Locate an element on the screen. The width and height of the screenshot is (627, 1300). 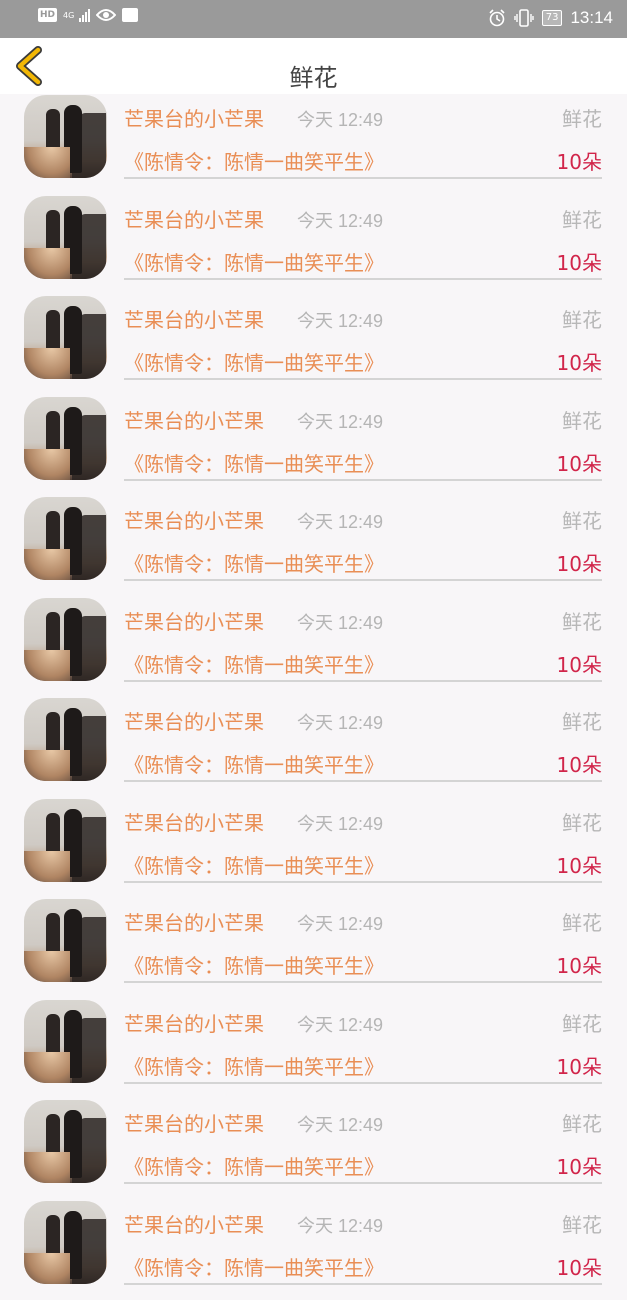
status-bar-left: HD 4G is located at coordinates (88, 15).